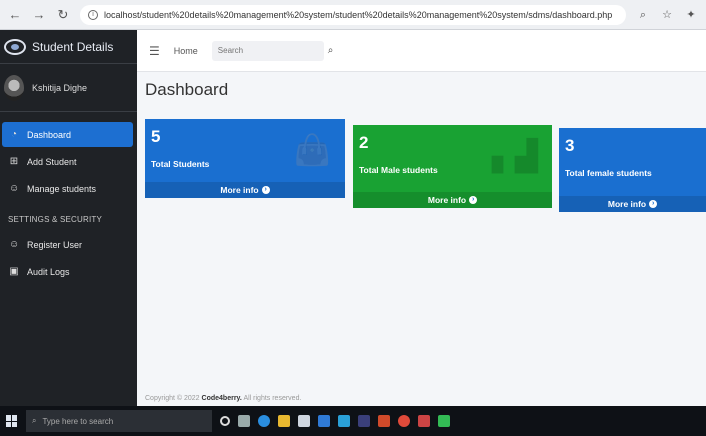  I want to click on home-link: Home, so click(186, 51).